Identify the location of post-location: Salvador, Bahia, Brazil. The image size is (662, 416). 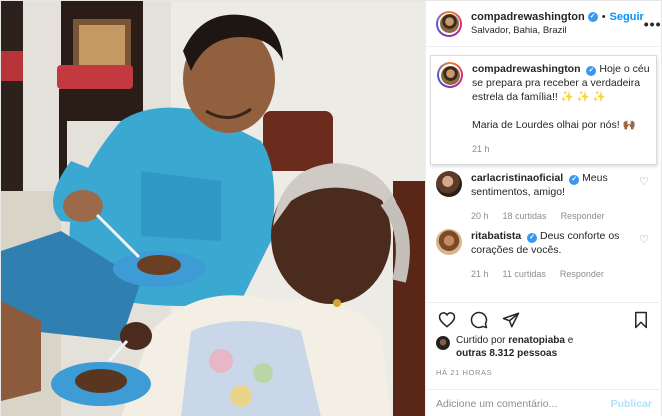
(557, 31).